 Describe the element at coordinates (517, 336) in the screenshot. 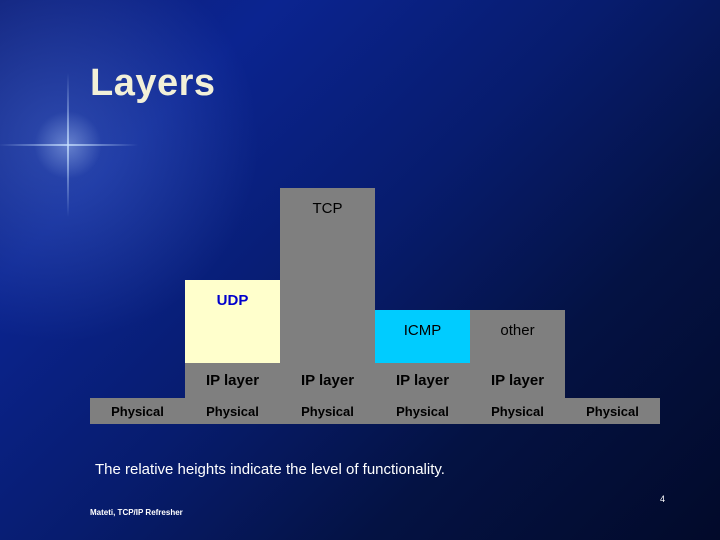

I see `block-other: other` at that location.